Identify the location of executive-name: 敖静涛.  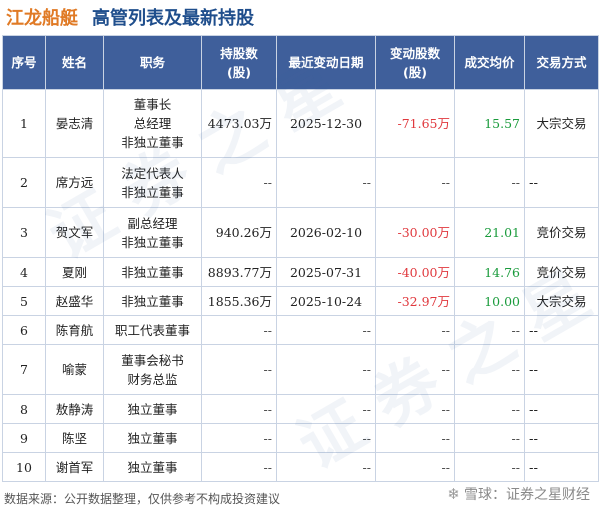
(74, 409).